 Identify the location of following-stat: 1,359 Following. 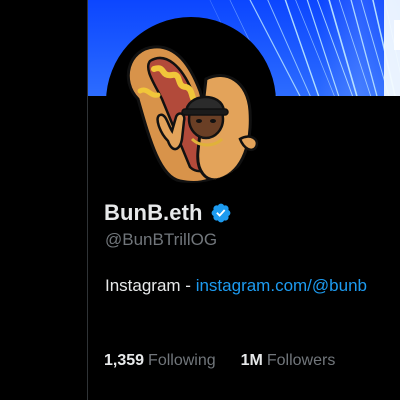
(160, 361).